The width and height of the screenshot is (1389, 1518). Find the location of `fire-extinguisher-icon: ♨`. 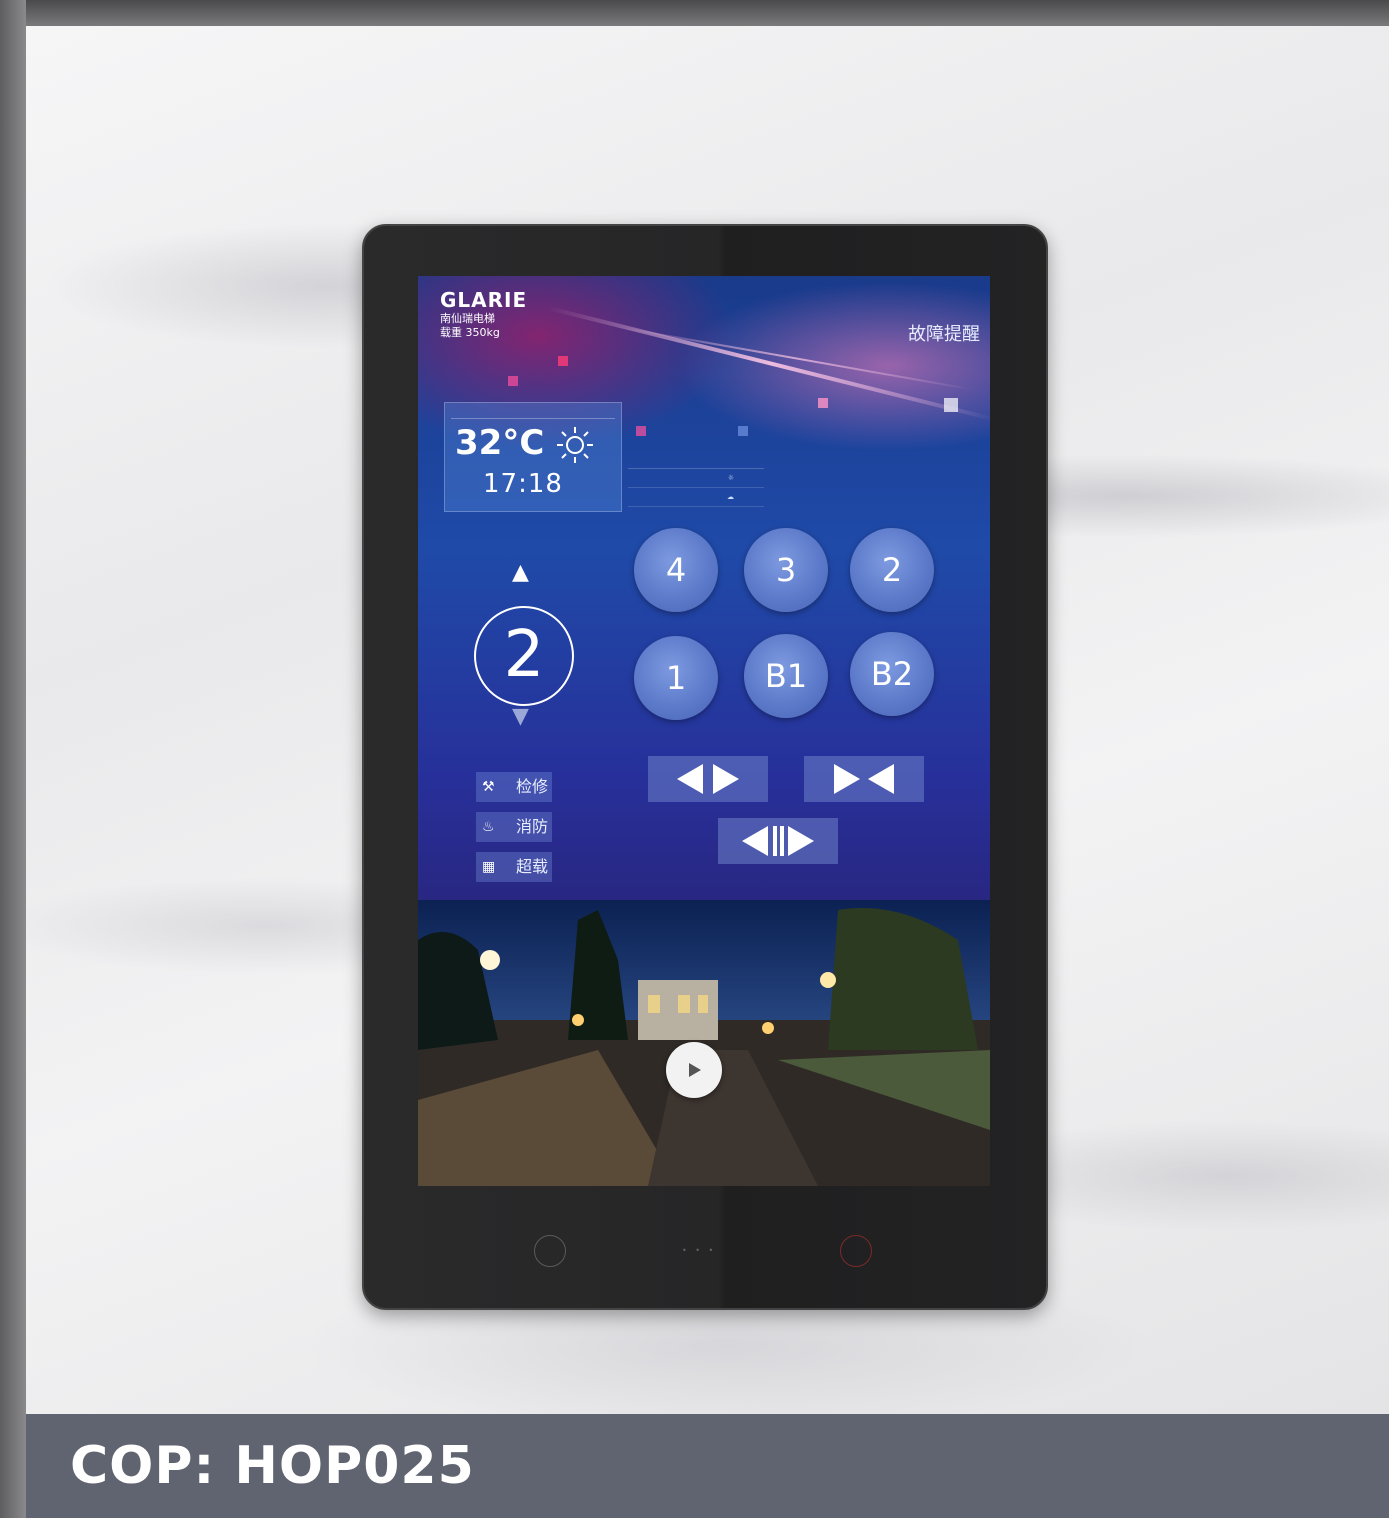

fire-extinguisher-icon: ♨ is located at coordinates (488, 827).